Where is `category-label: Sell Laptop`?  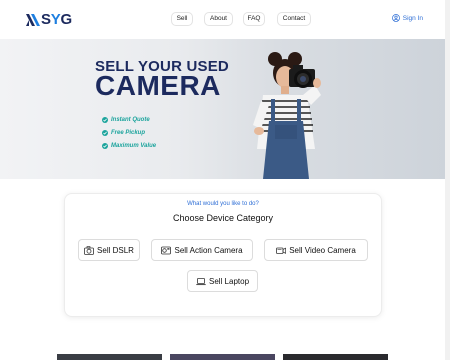 category-label: Sell Laptop is located at coordinates (229, 281).